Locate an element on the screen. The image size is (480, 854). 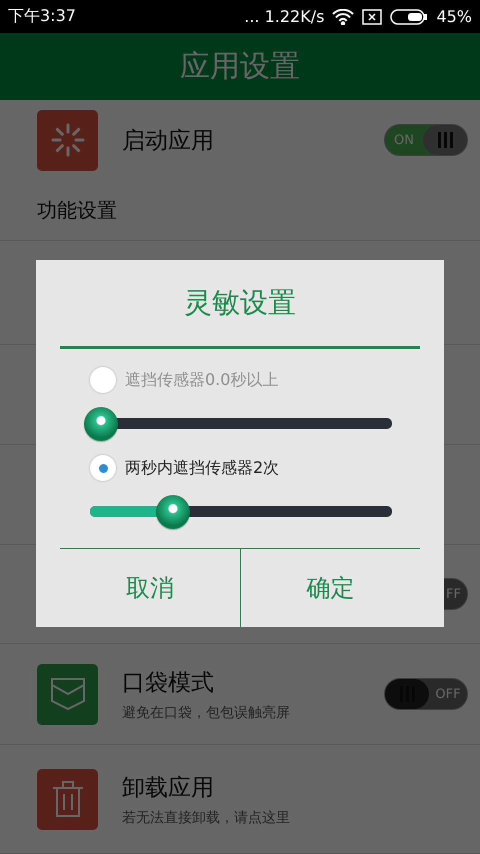
dialog-button: 确定 is located at coordinates (330, 588).